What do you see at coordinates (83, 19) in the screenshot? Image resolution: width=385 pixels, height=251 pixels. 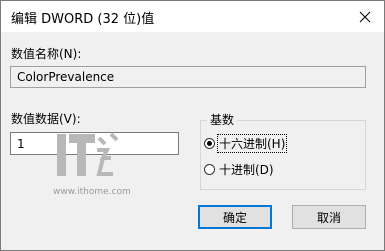 I see `dialog-title: 编辑 DWORD (32 位)值` at bounding box center [83, 19].